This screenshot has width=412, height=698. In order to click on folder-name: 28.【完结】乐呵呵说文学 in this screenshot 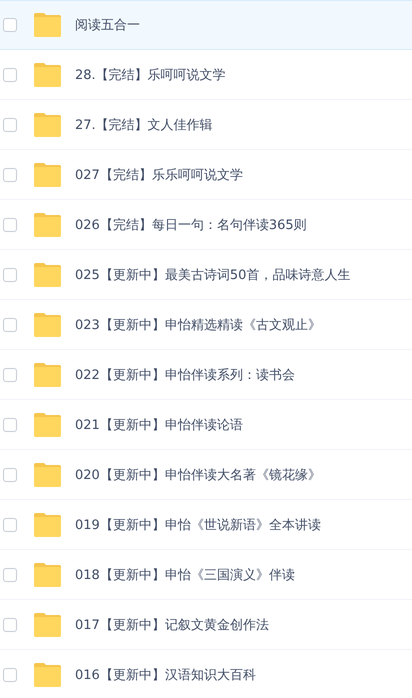, I will do `click(150, 75)`.